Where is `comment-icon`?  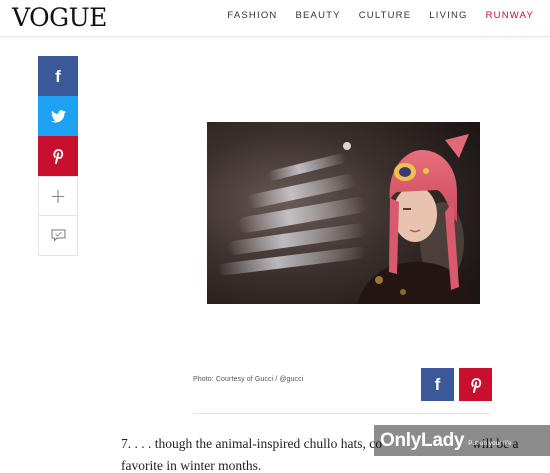 comment-icon is located at coordinates (58, 235).